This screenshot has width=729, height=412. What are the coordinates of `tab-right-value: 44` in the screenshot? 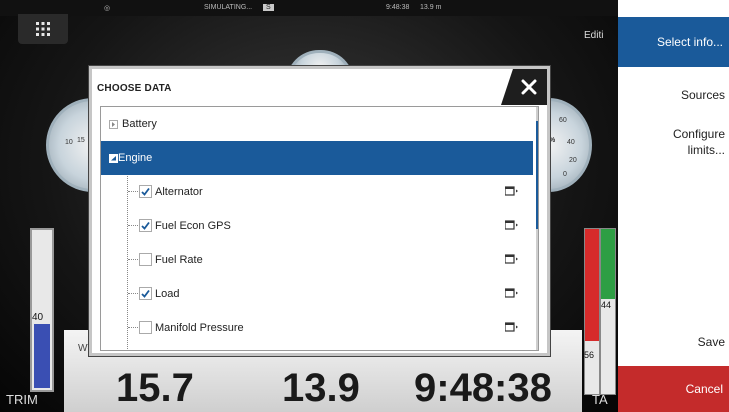 It's located at (606, 305).